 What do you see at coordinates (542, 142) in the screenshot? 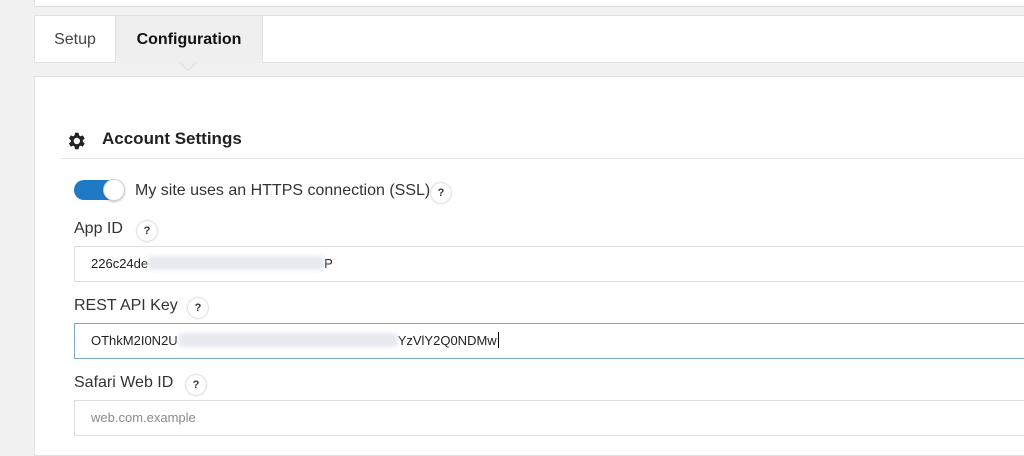
I see `account-settings-header: Account Settings` at bounding box center [542, 142].